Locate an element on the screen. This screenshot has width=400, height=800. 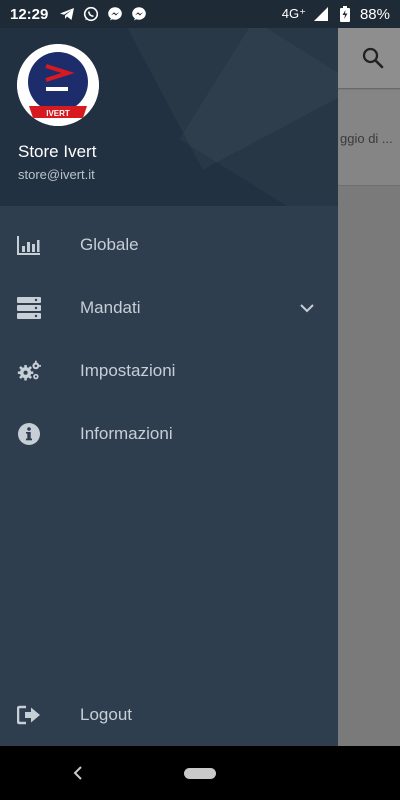
ivert-logo: IVERT is located at coordinates (58, 85).